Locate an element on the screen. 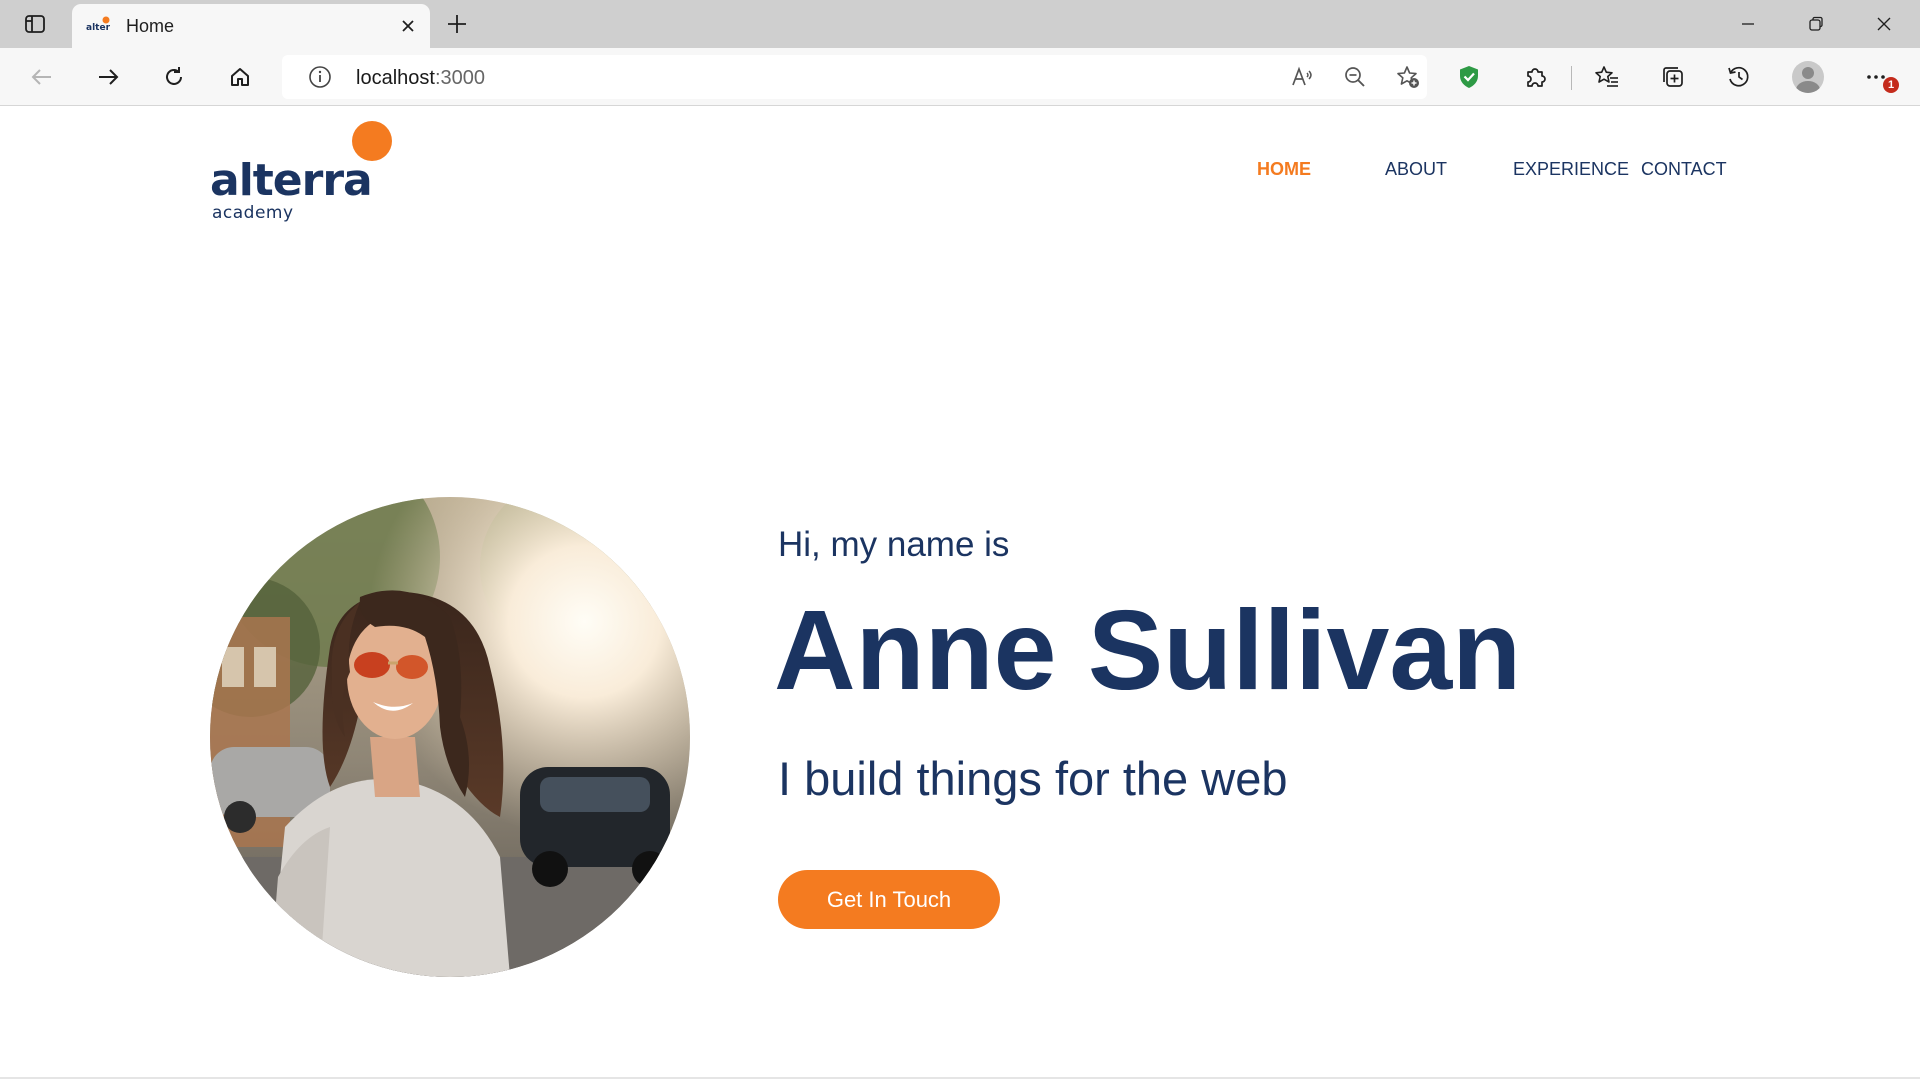  site-favicon-icon: alterra is located at coordinates (98, 24).